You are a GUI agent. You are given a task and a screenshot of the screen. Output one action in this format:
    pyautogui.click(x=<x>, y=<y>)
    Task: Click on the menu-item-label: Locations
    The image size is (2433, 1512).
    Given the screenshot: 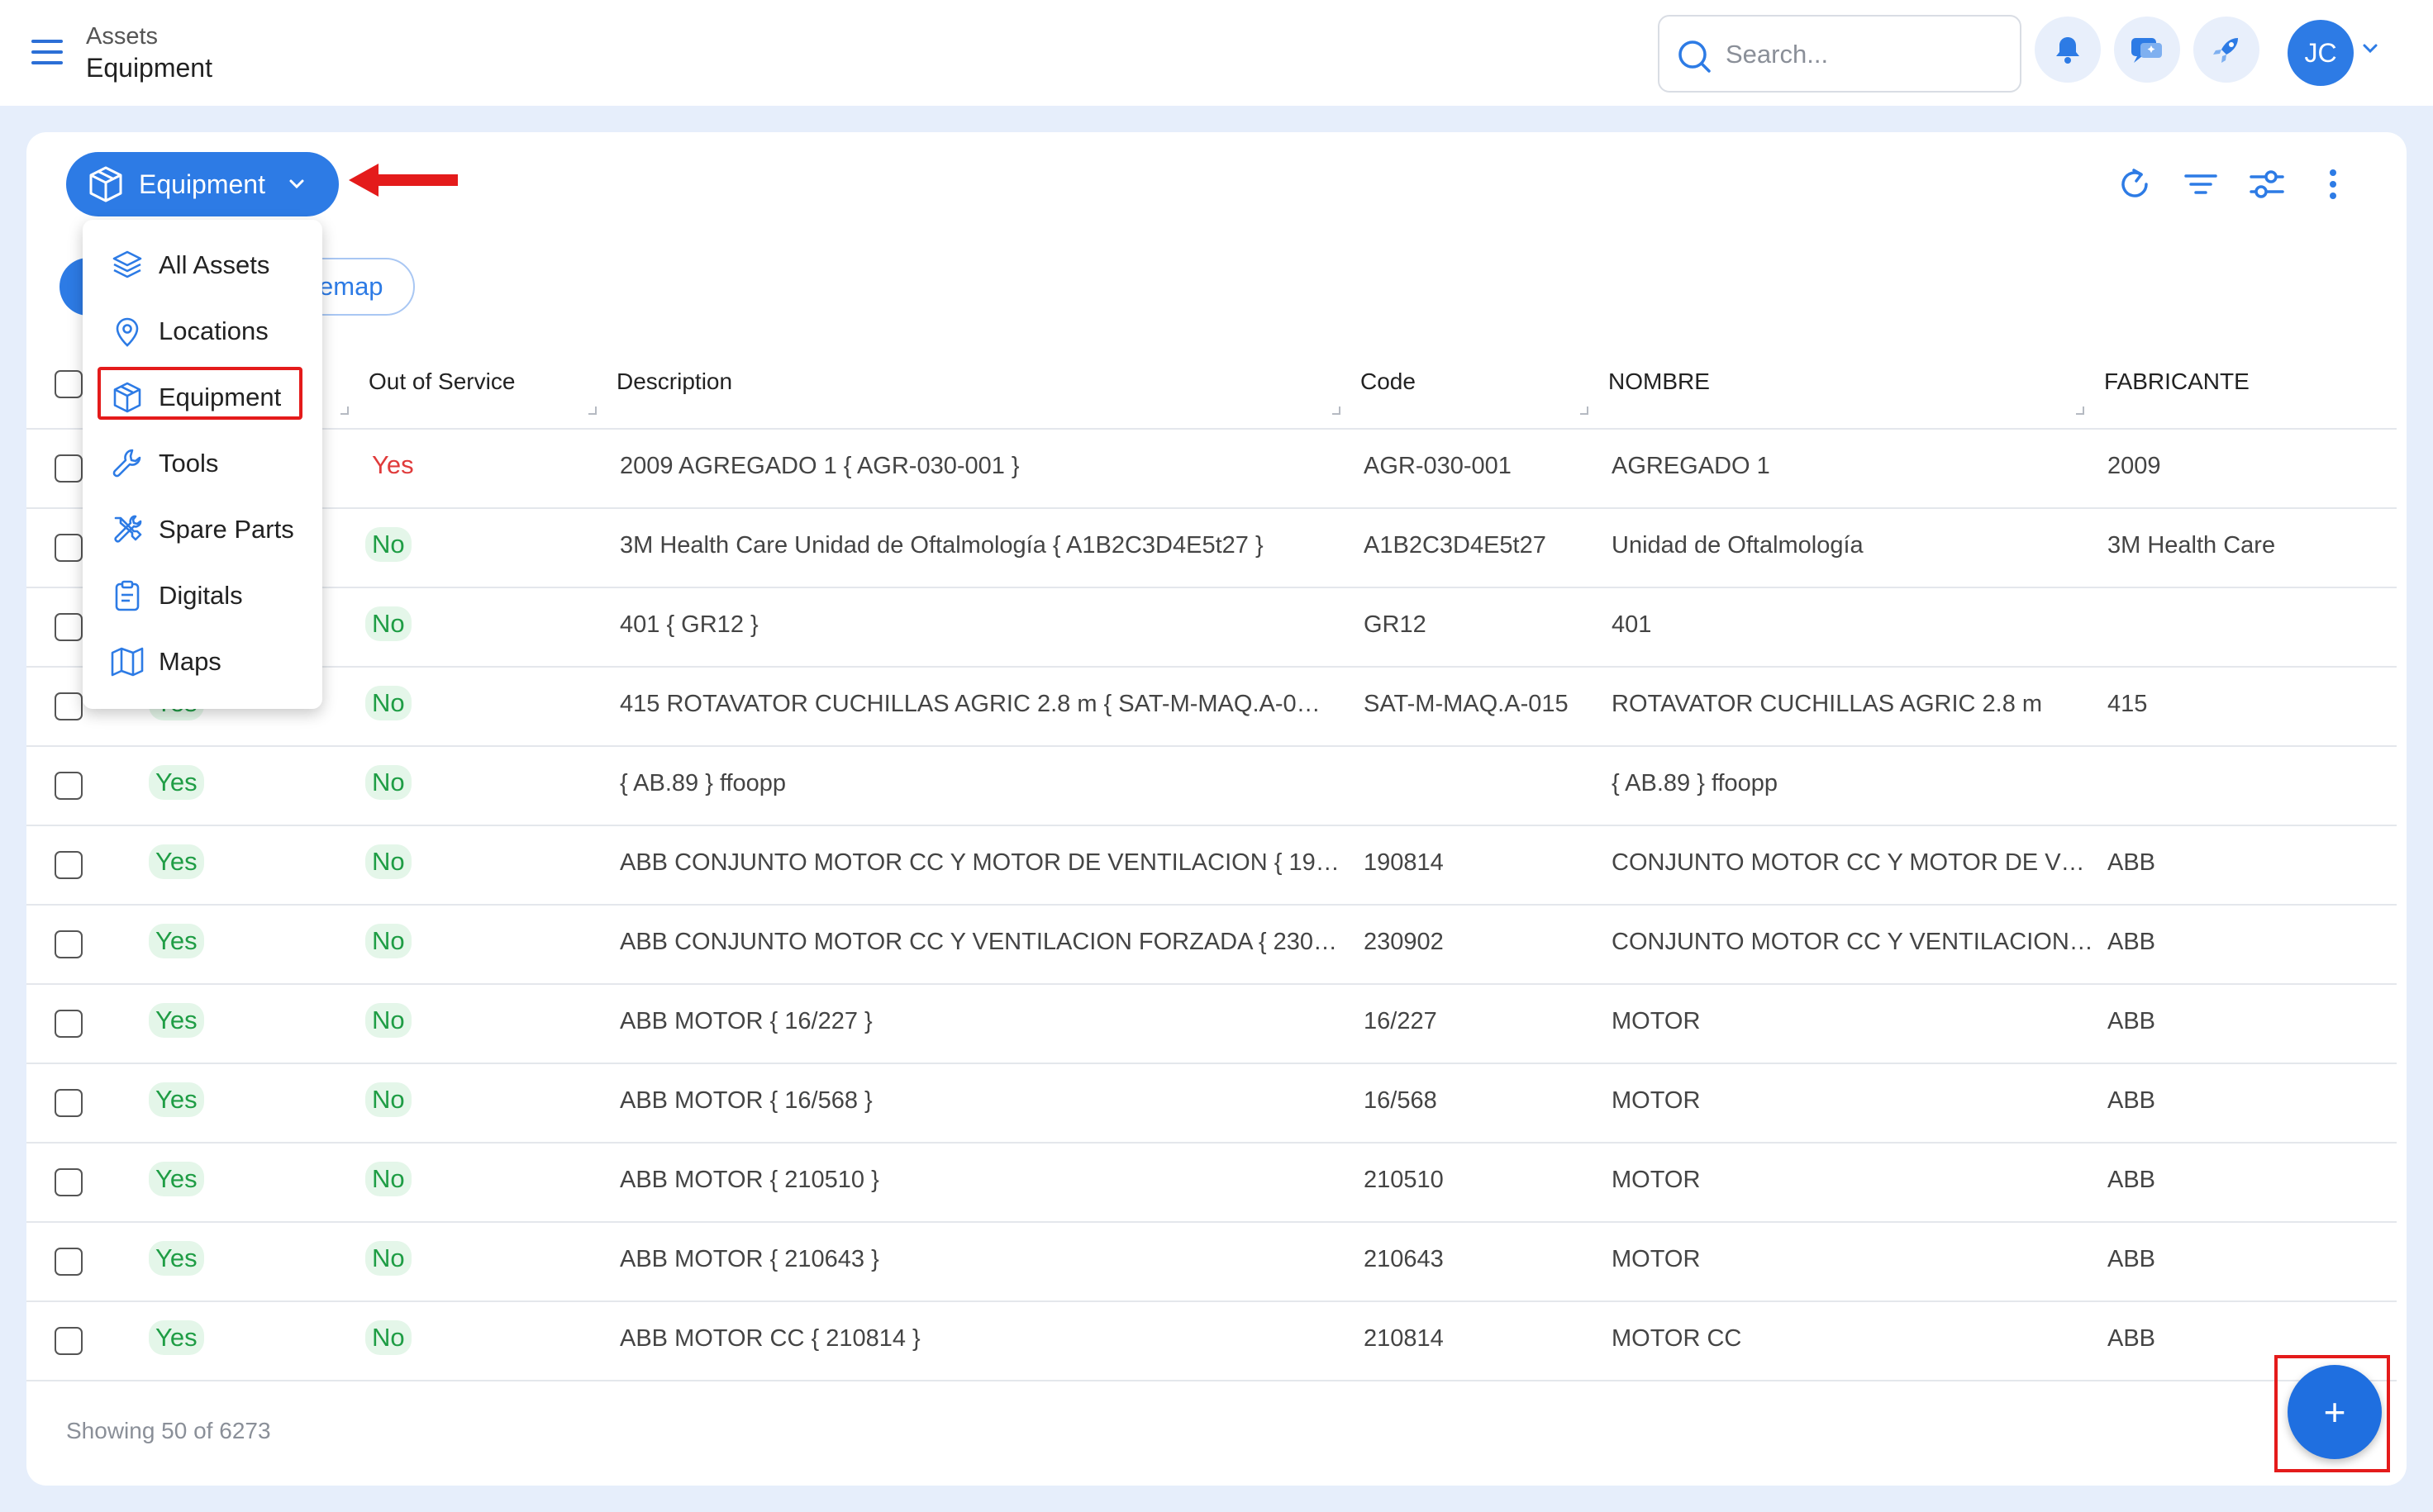 What is the action you would take?
    pyautogui.click(x=214, y=330)
    